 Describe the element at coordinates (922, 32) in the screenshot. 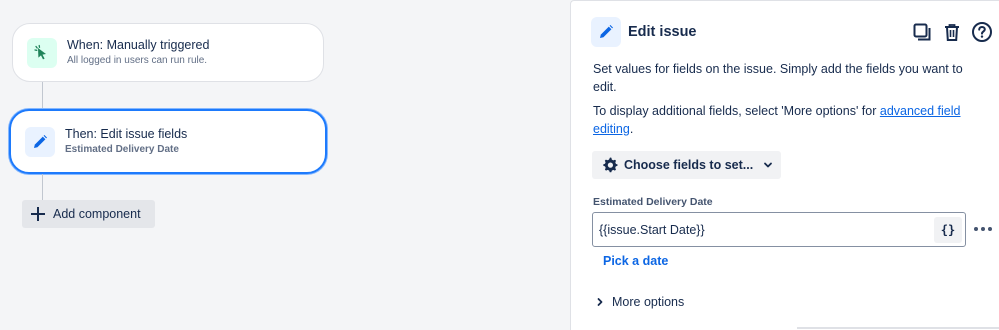

I see `duplicate-icon` at that location.